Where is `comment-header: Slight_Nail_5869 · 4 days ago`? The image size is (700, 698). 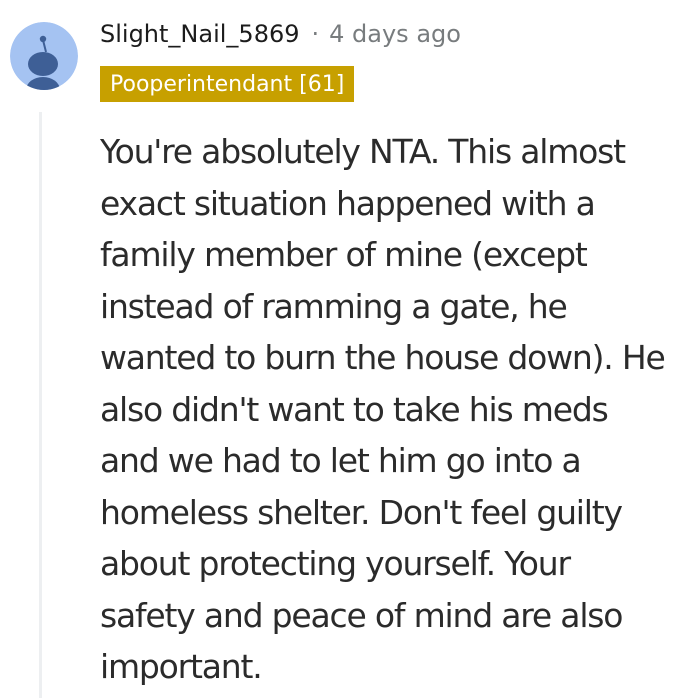
comment-header: Slight_Nail_5869 · 4 days ago is located at coordinates (280, 34).